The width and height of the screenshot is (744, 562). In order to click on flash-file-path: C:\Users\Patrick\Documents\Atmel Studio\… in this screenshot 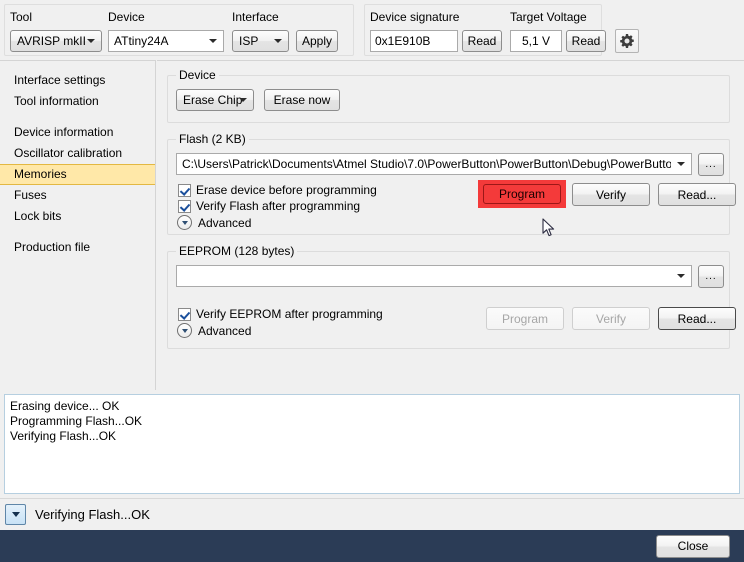, I will do `click(426, 164)`.